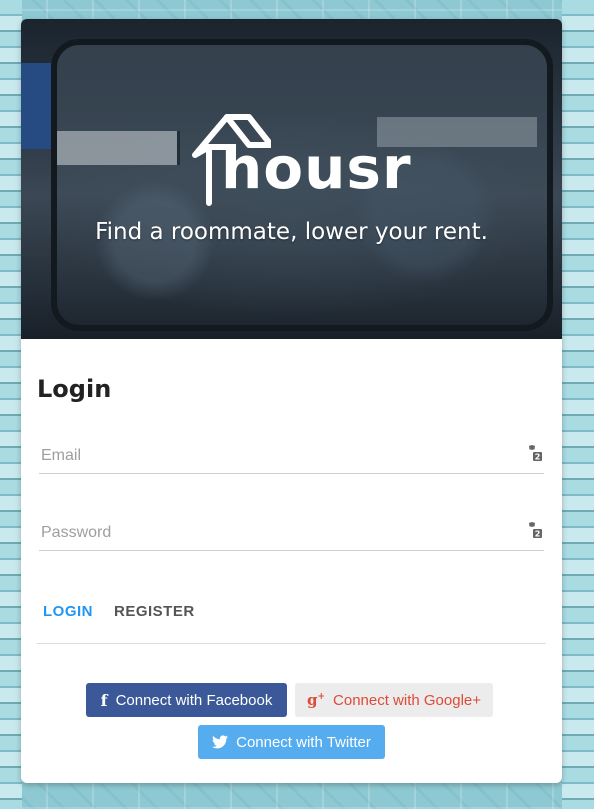 The width and height of the screenshot is (594, 809). I want to click on housr-logo: housr, so click(301, 161).